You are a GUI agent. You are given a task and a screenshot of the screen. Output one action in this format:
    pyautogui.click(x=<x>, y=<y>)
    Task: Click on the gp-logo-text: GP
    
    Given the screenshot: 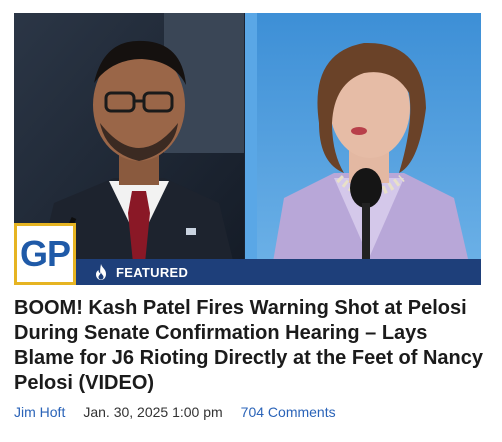 What is the action you would take?
    pyautogui.click(x=45, y=253)
    